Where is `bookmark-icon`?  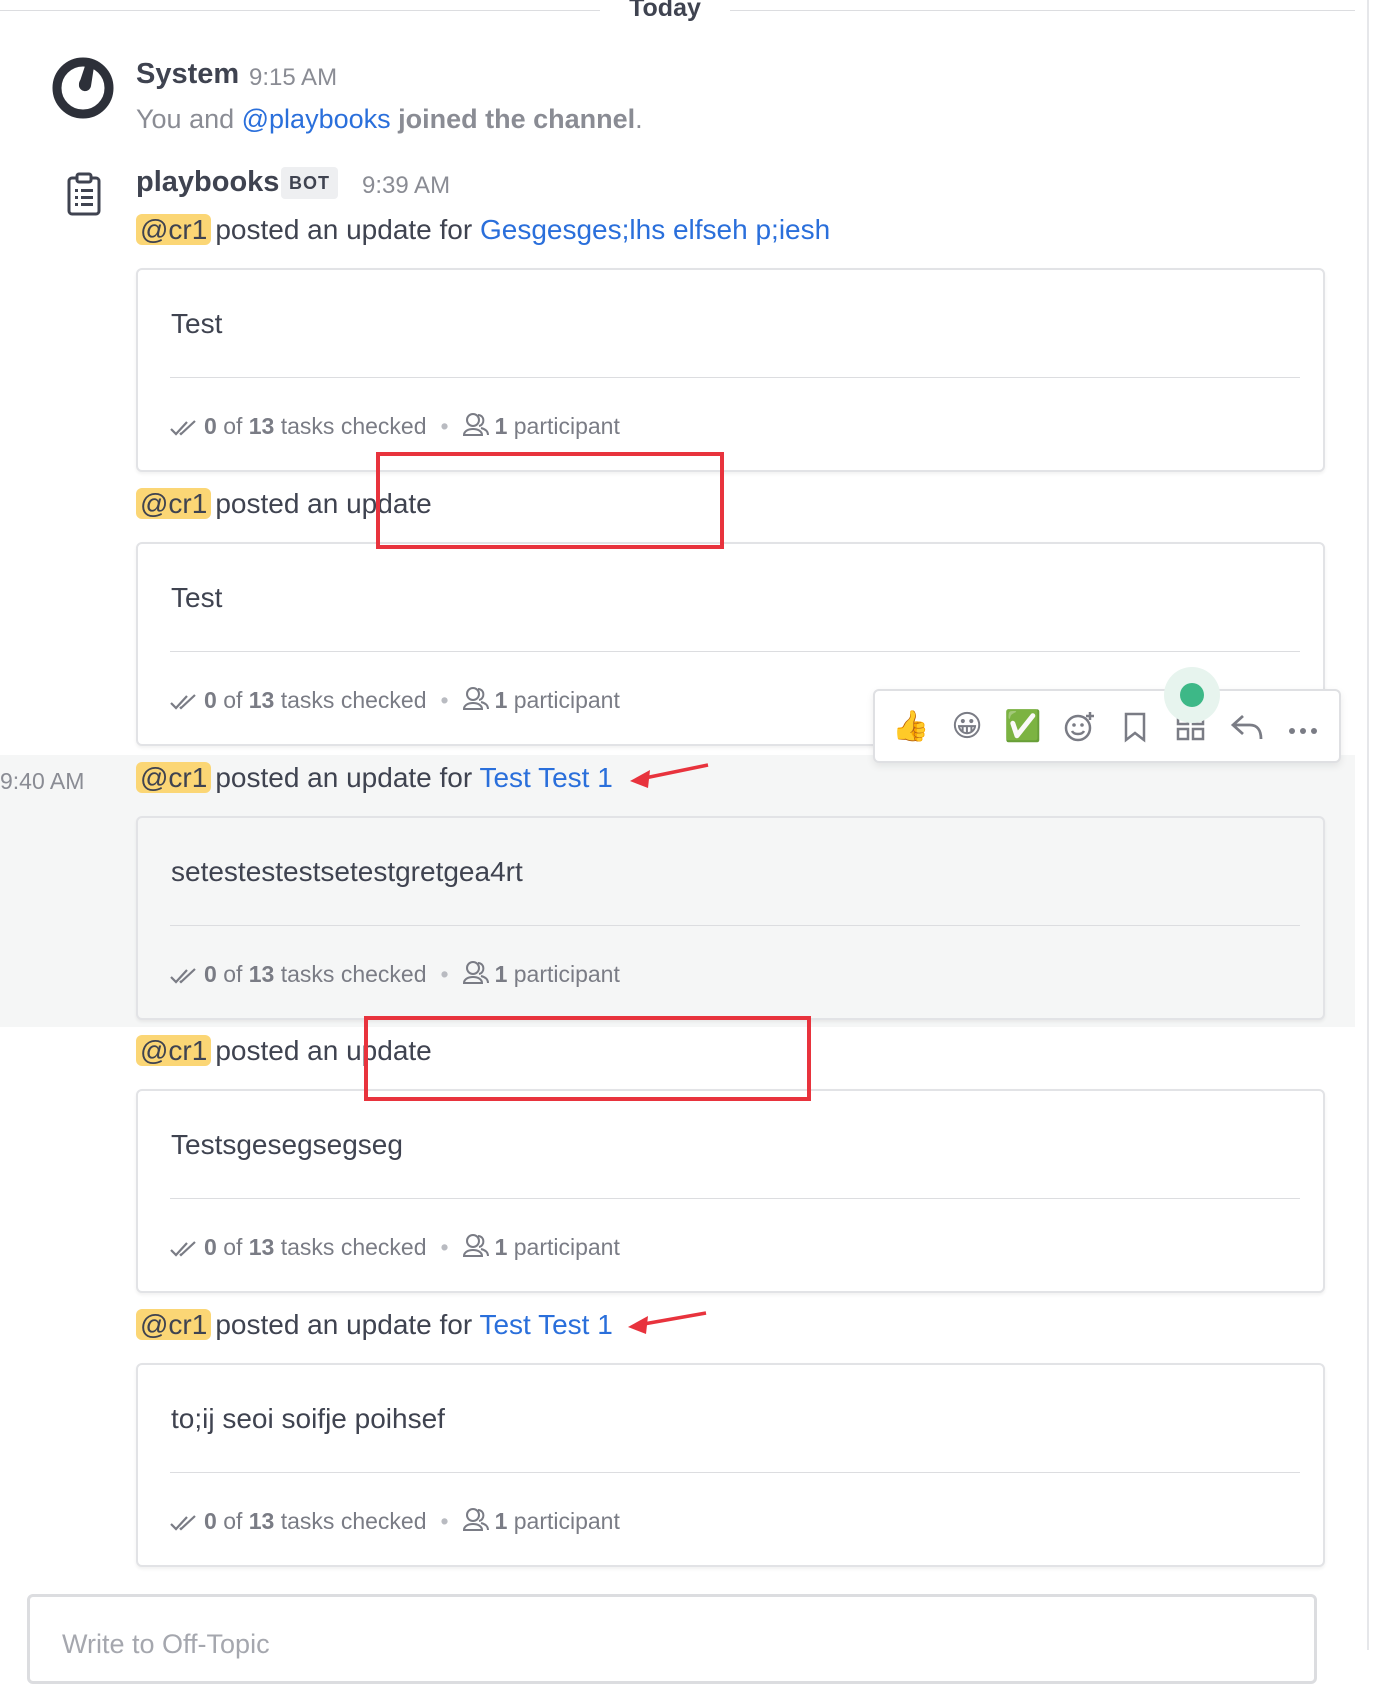 bookmark-icon is located at coordinates (1135, 727).